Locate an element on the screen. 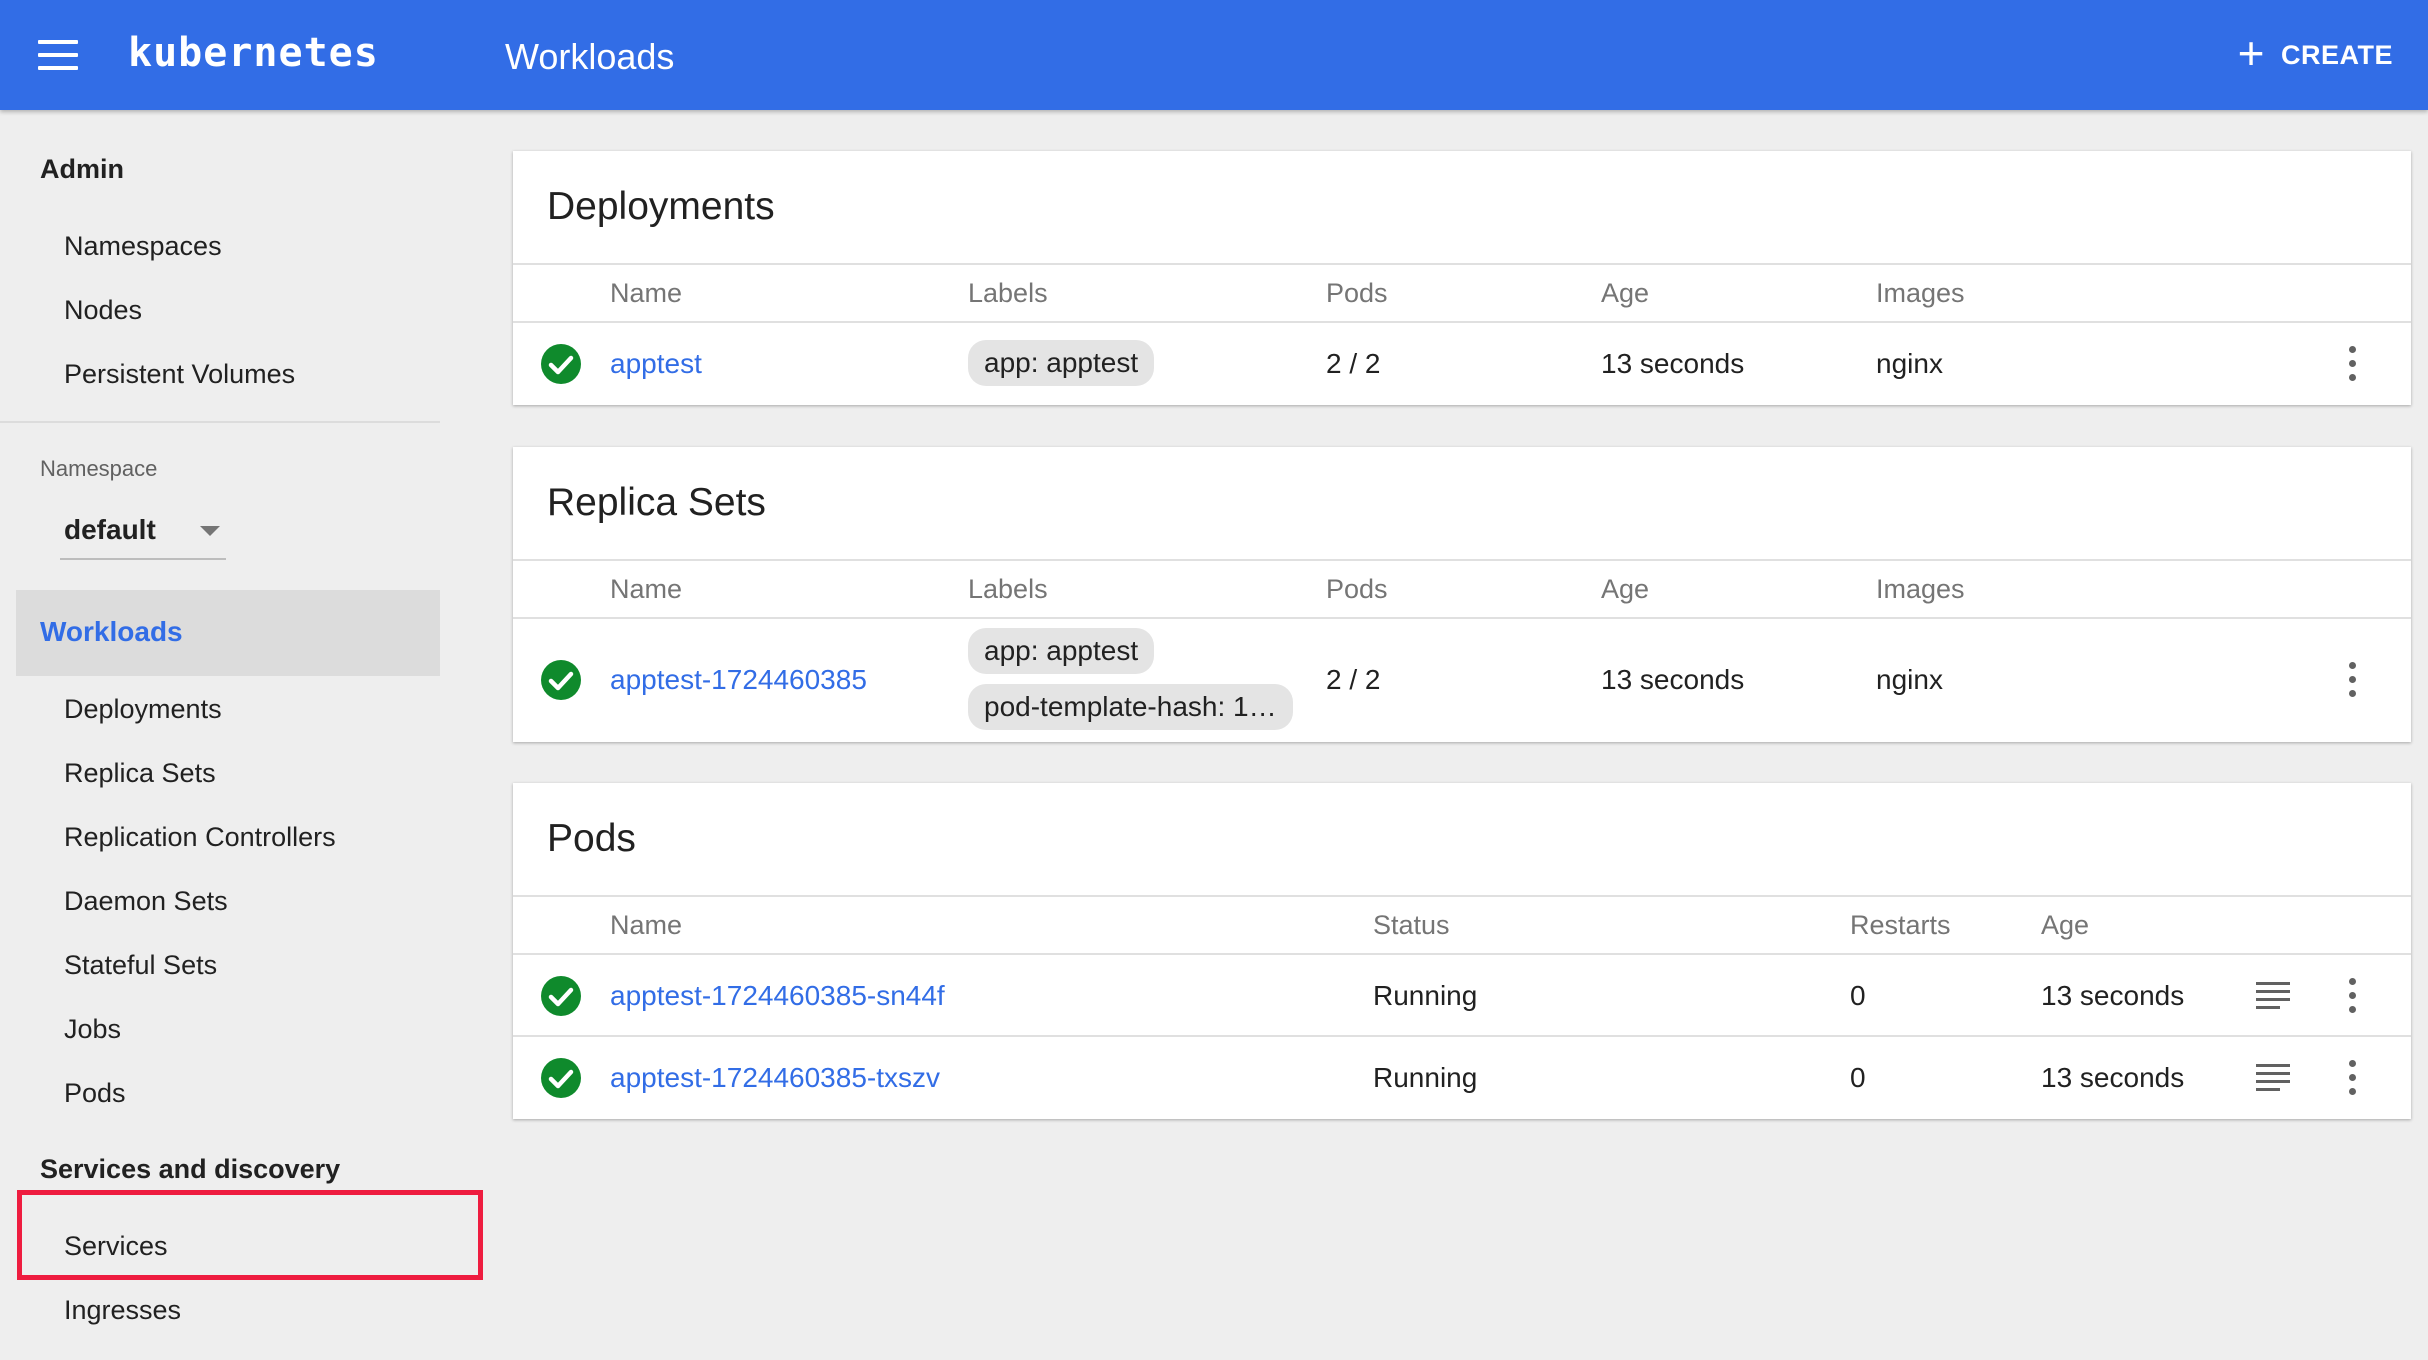 The width and height of the screenshot is (2428, 1360). pod-name-link: apptest-1724460385-sn44f is located at coordinates (777, 996).